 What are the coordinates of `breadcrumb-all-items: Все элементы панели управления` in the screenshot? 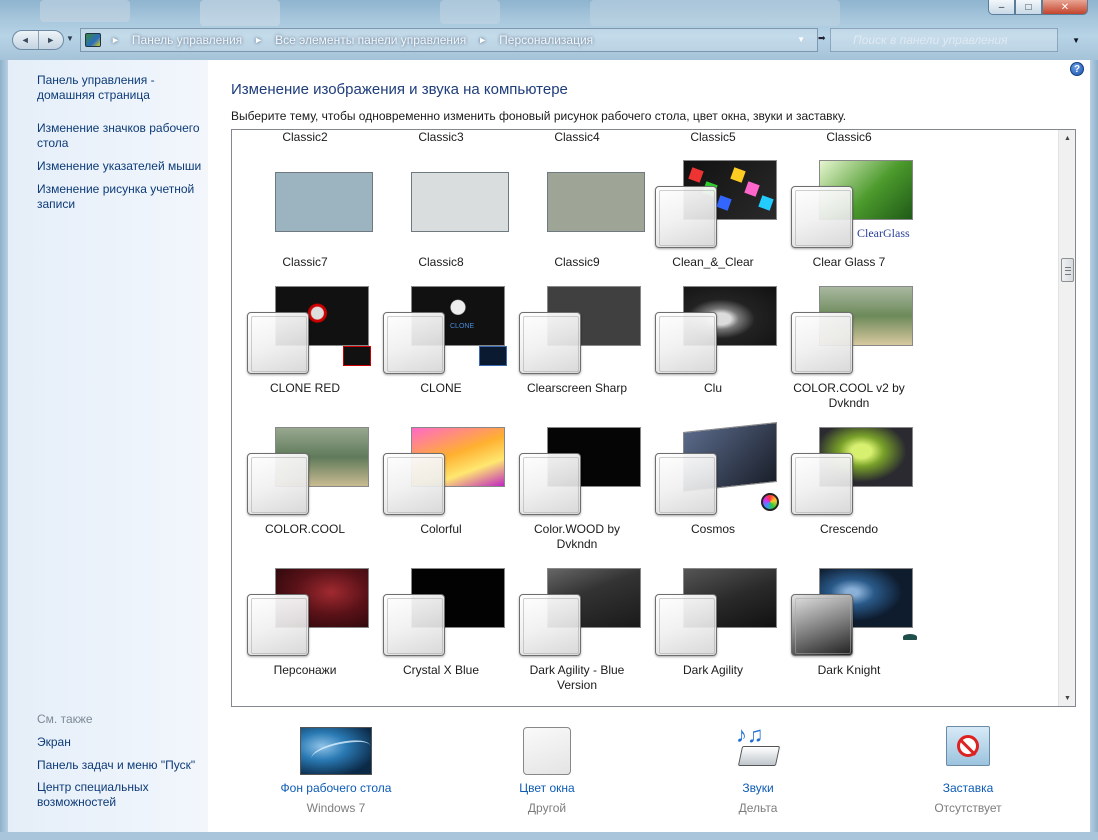 It's located at (370, 40).